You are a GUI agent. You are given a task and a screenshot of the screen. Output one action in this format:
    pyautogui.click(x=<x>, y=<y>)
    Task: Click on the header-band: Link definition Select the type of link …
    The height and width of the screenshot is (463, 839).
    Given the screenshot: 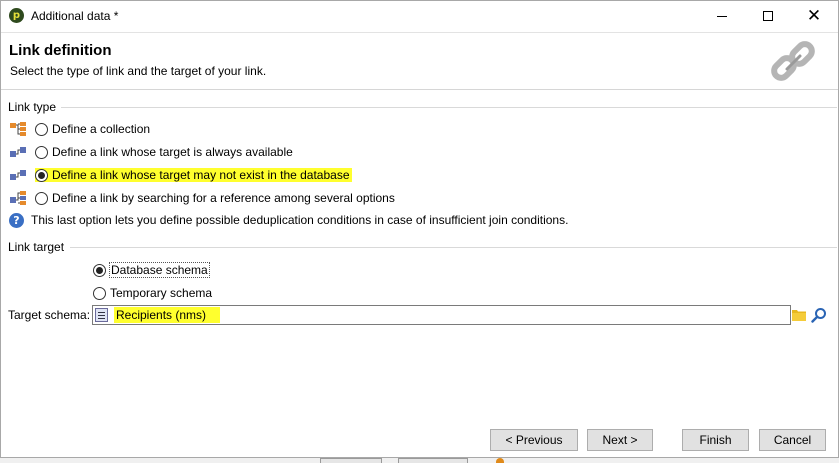 What is the action you would take?
    pyautogui.click(x=419, y=61)
    